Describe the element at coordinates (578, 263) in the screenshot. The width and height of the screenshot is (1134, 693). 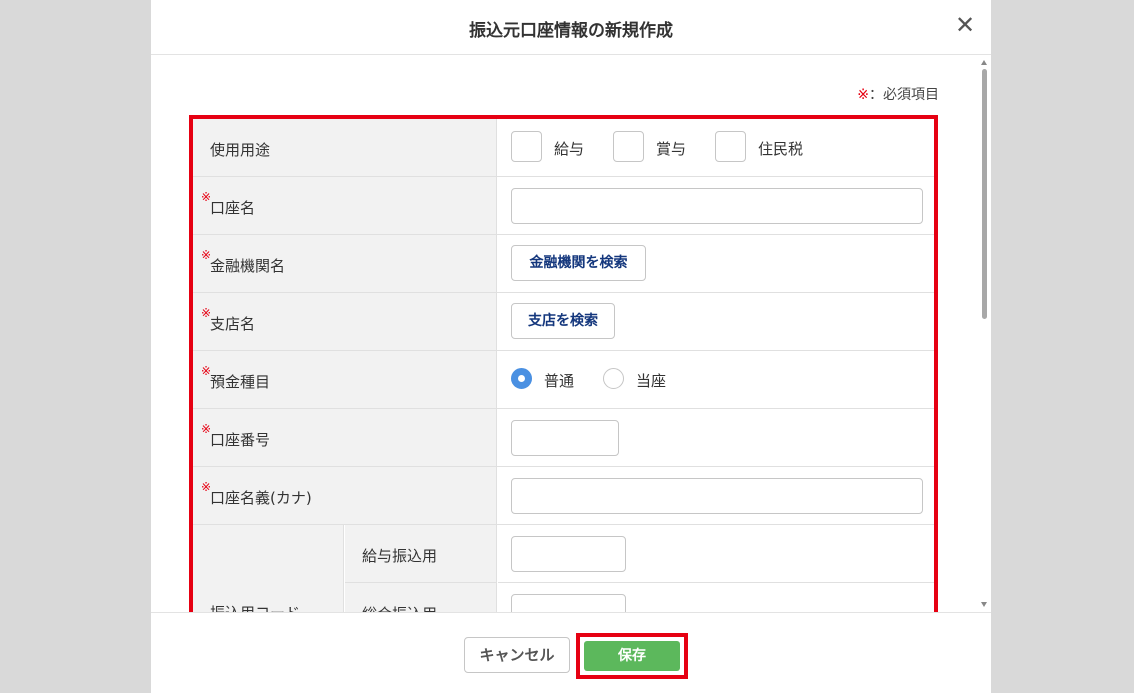
I see `search-bank-button: 金融機関を検索` at that location.